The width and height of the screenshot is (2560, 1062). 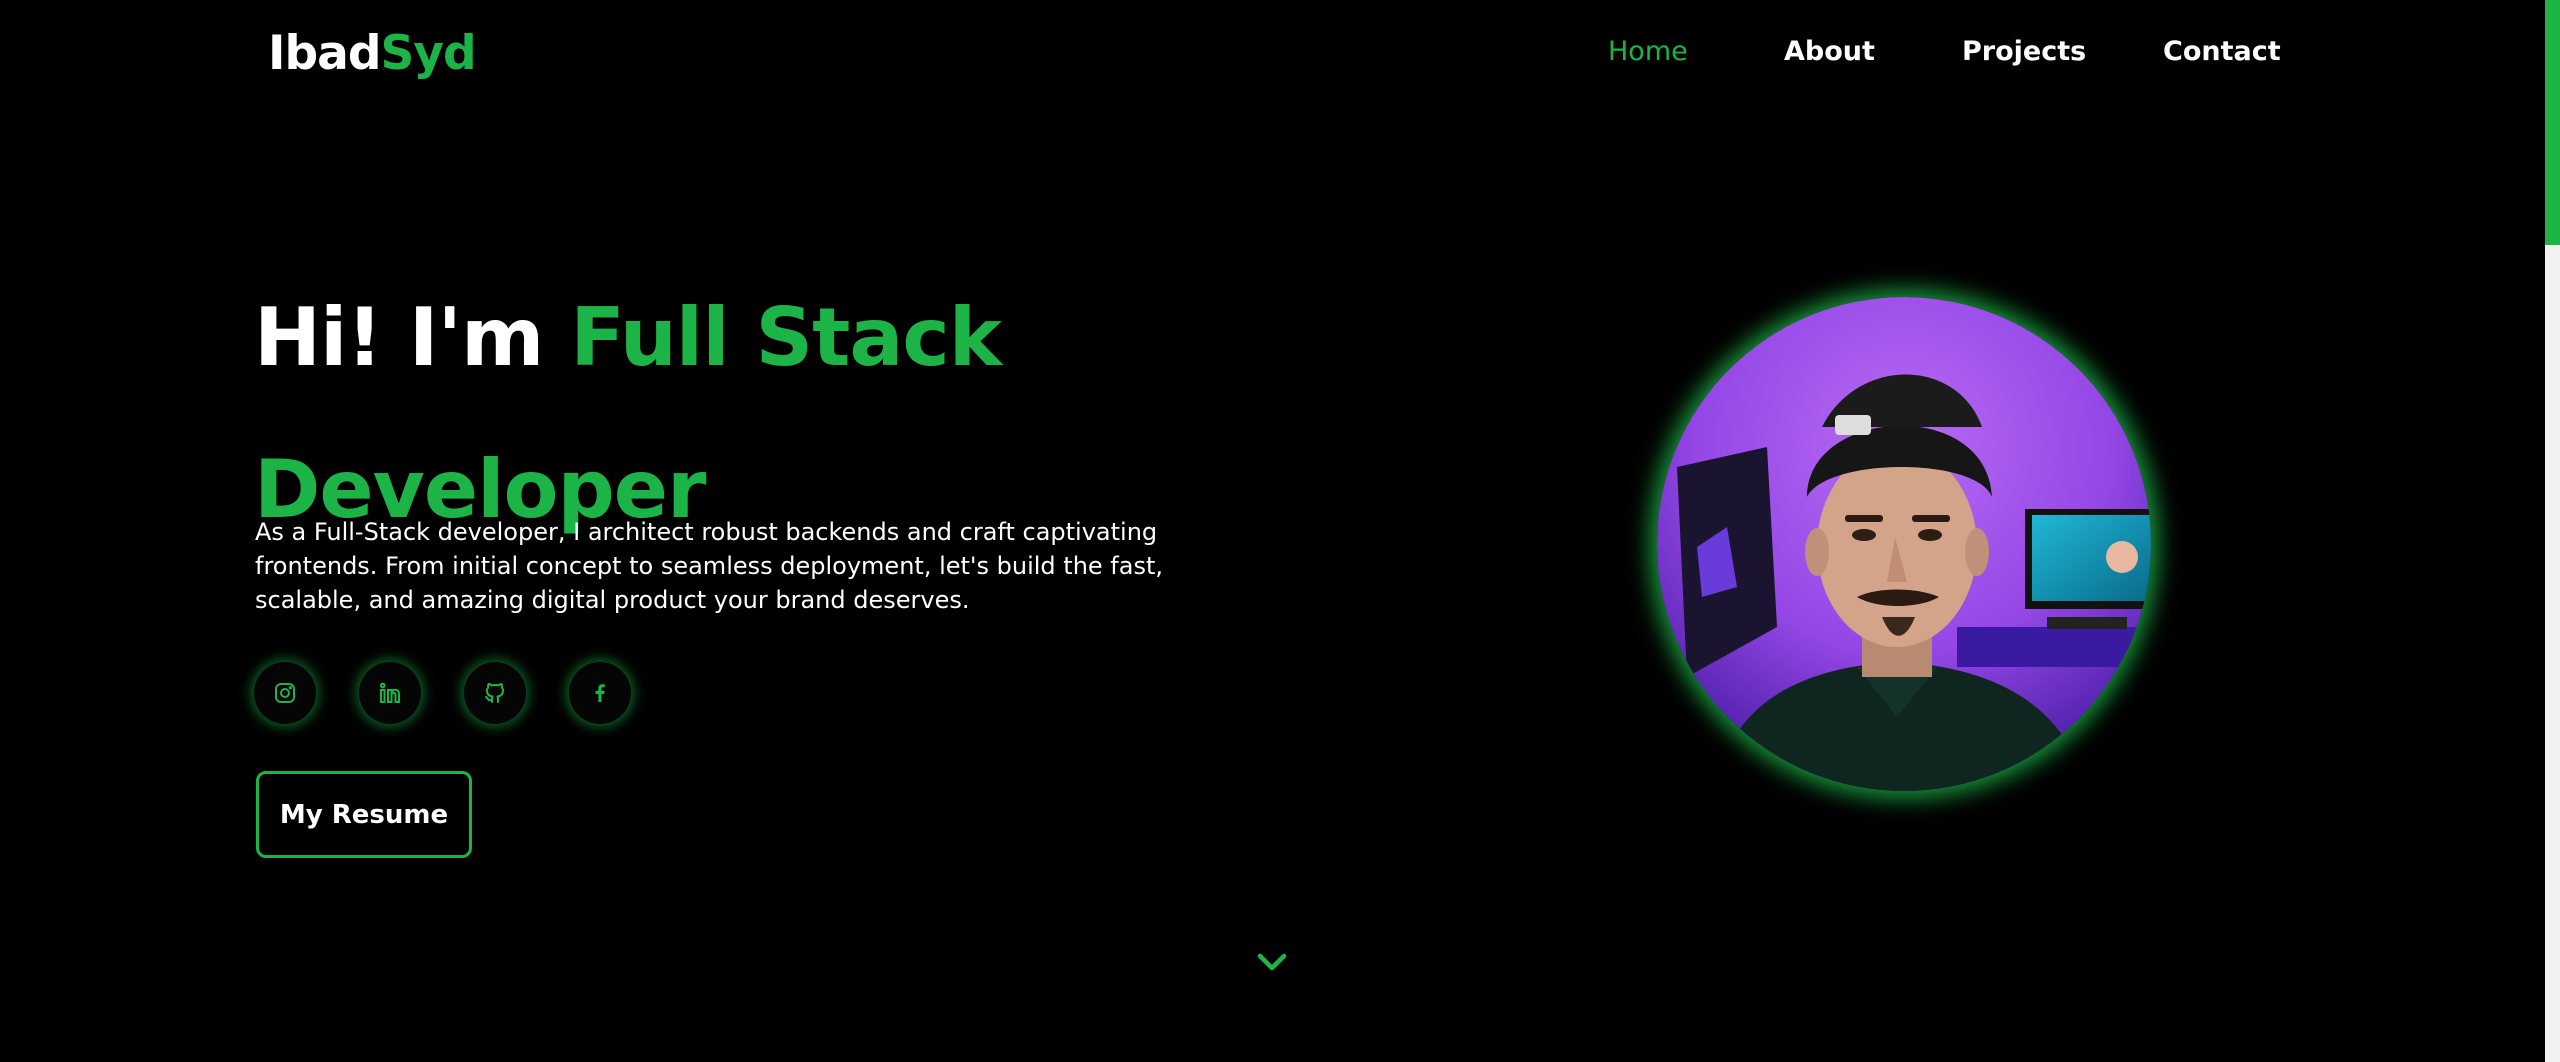 I want to click on logo-second: Syd, so click(x=428, y=53).